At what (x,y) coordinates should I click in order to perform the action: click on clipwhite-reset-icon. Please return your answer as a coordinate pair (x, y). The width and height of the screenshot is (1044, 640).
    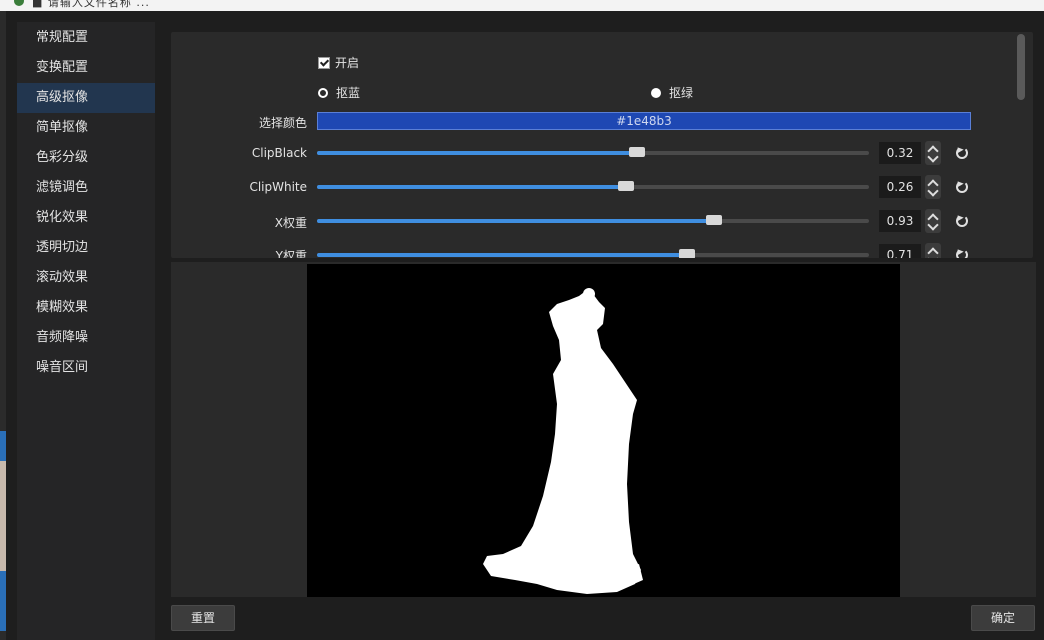
    Looking at the image, I should click on (962, 187).